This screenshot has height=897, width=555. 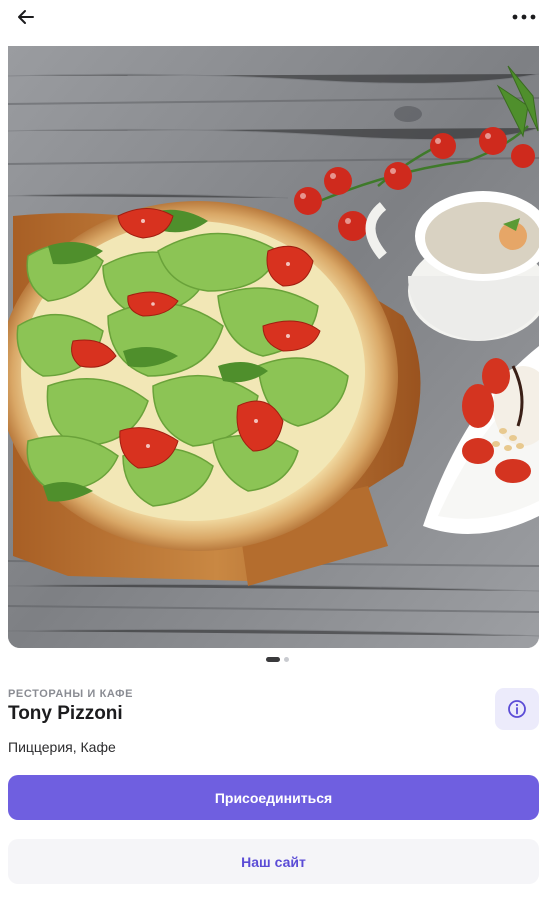 I want to click on info-icon, so click(x=517, y=709).